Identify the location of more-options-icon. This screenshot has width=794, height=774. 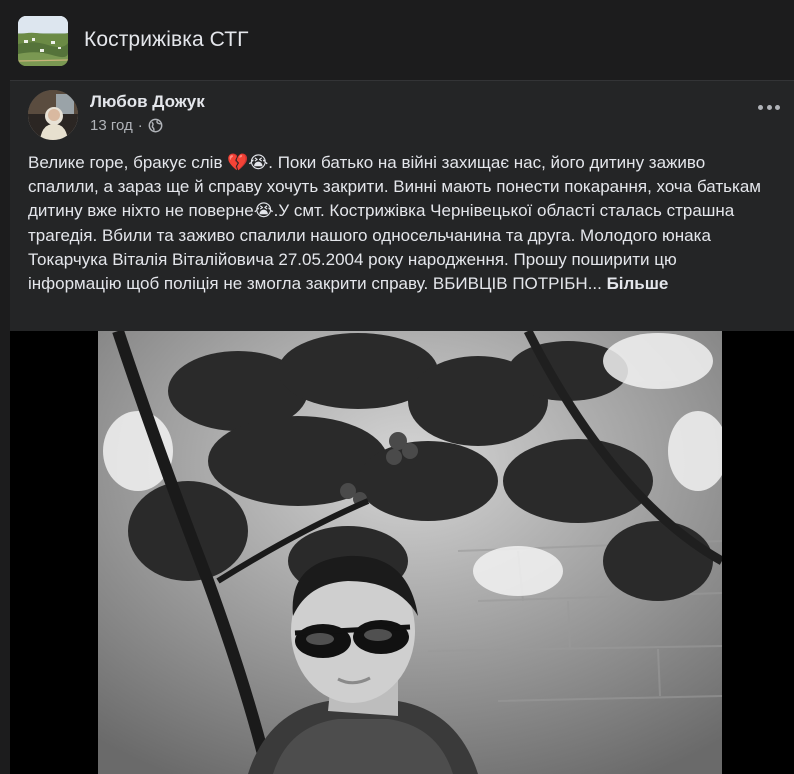
(769, 107).